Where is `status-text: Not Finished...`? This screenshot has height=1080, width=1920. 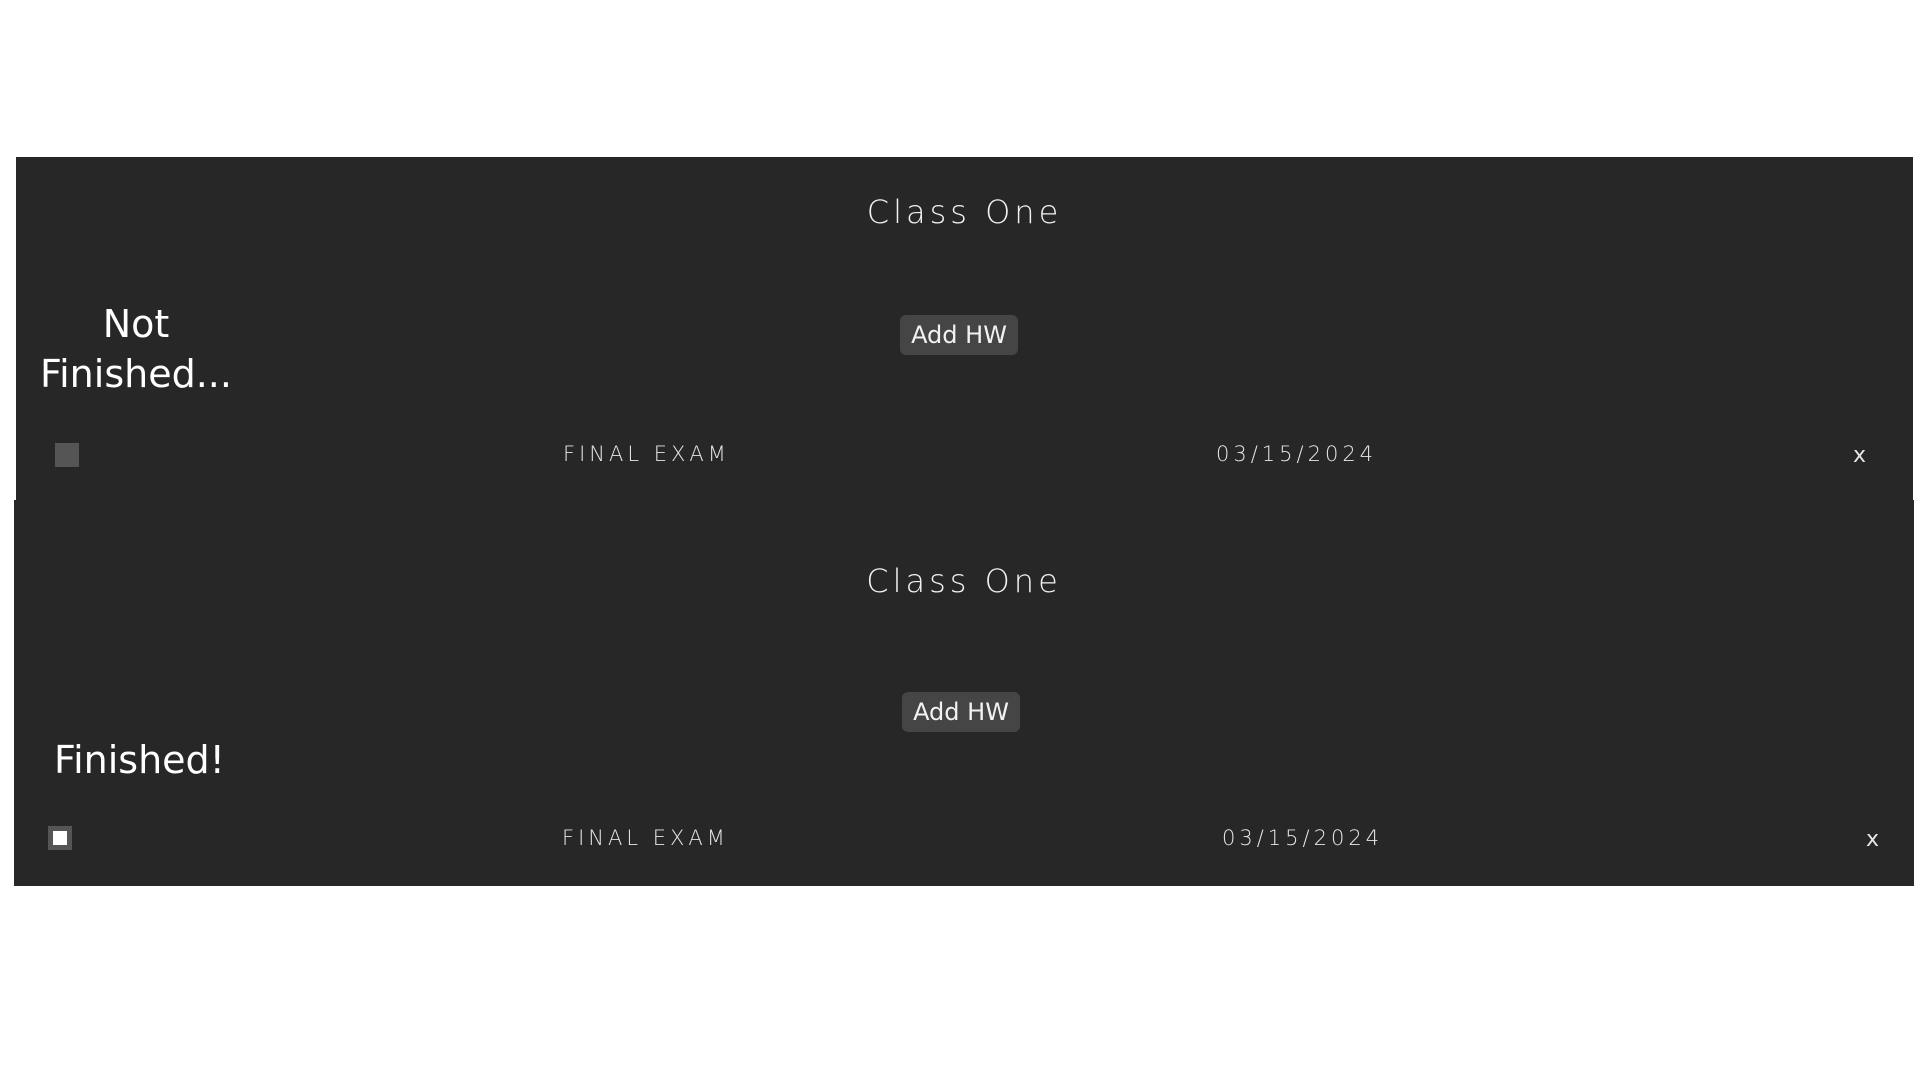
status-text: Not Finished... is located at coordinates (136, 349).